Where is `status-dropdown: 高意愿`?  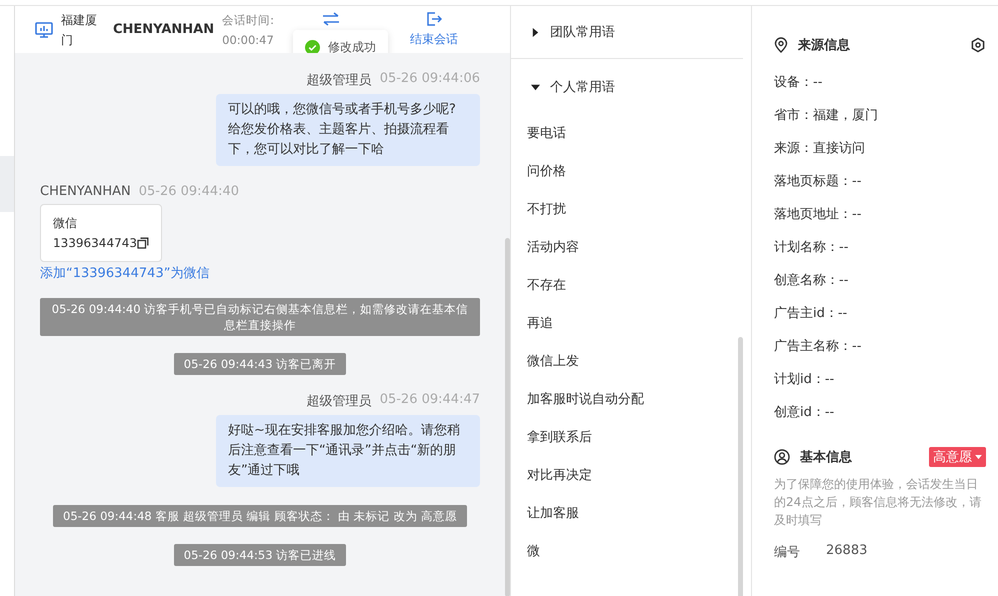
status-dropdown: 高意愿 is located at coordinates (957, 457).